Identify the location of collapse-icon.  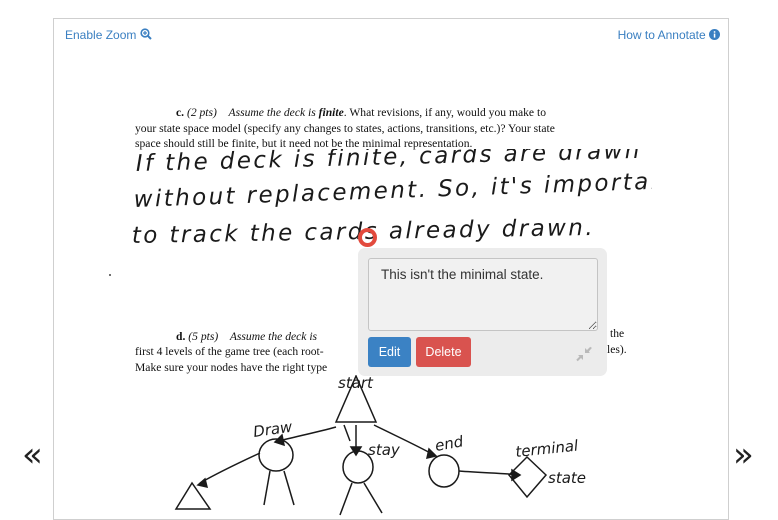
(584, 354).